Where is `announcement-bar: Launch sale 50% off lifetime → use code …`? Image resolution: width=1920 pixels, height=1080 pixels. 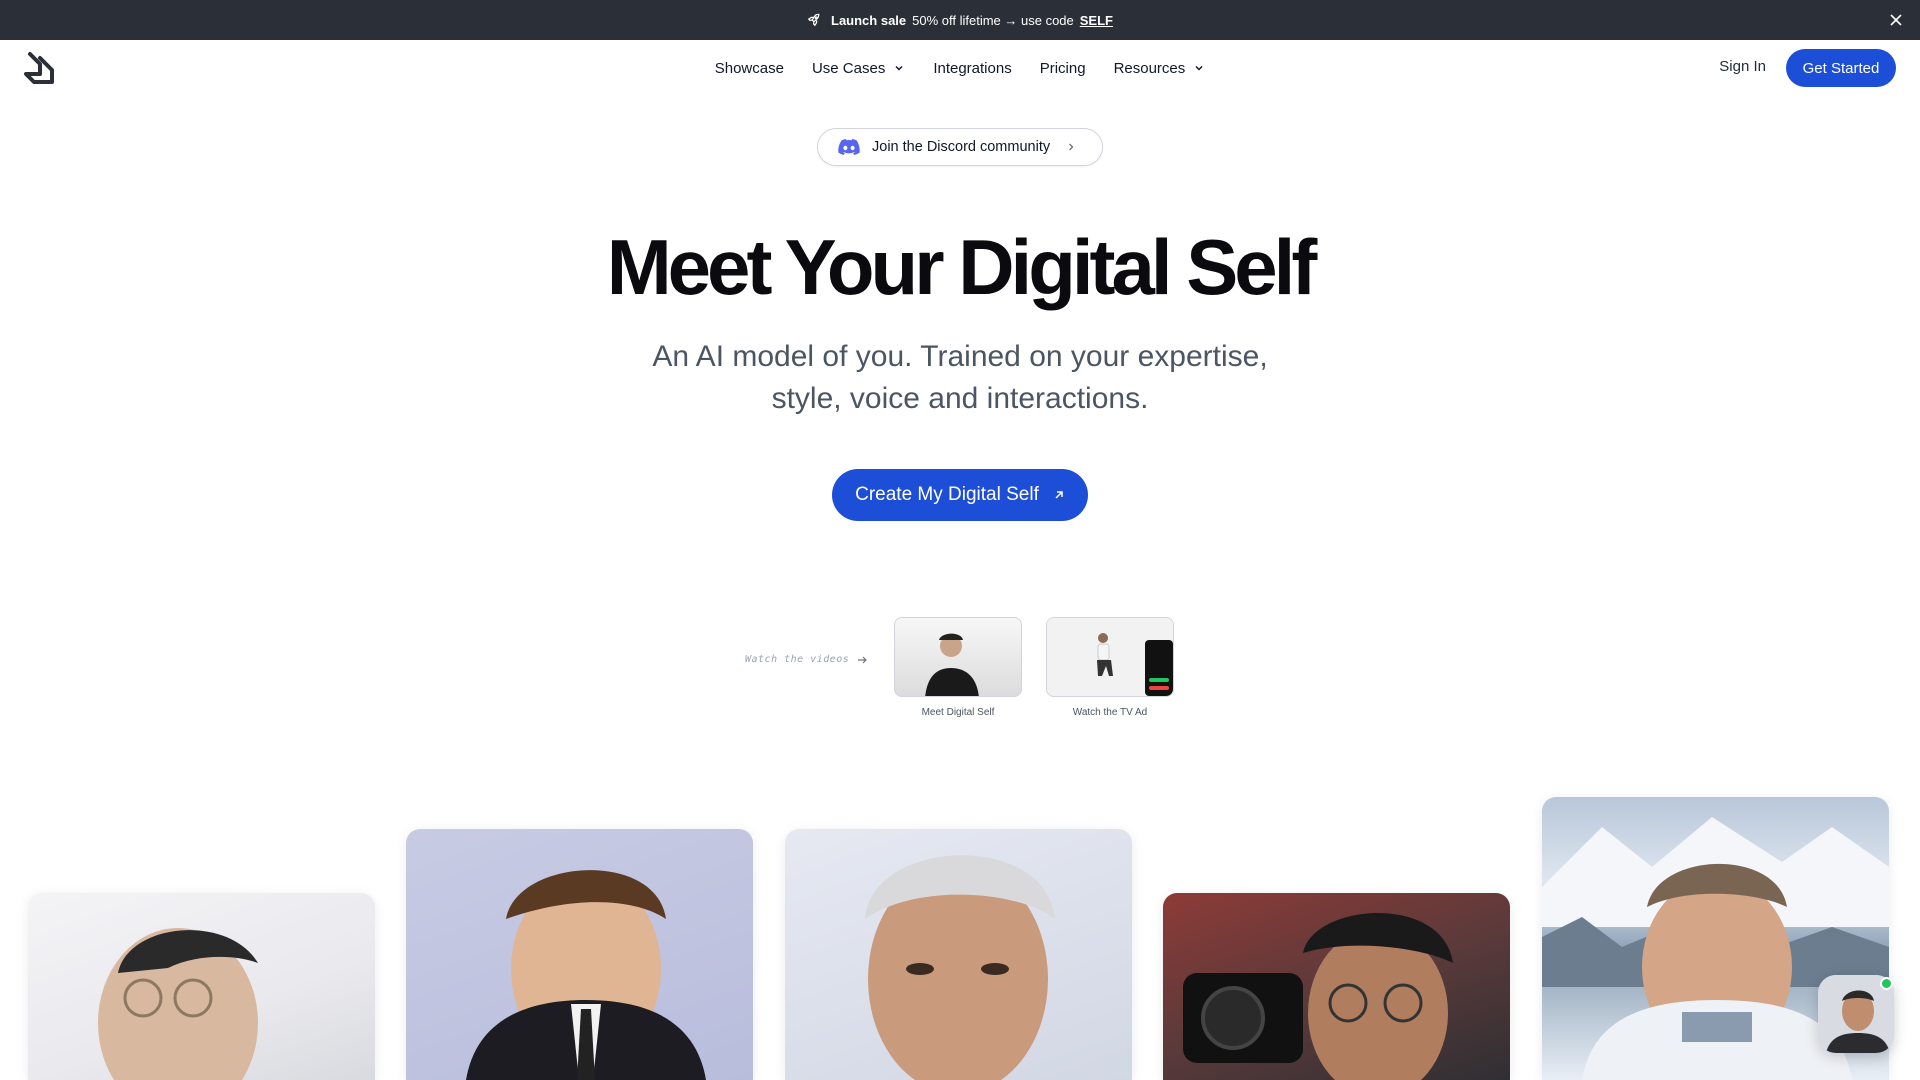
announcement-bar: Launch sale 50% off lifetime → use code … is located at coordinates (960, 20).